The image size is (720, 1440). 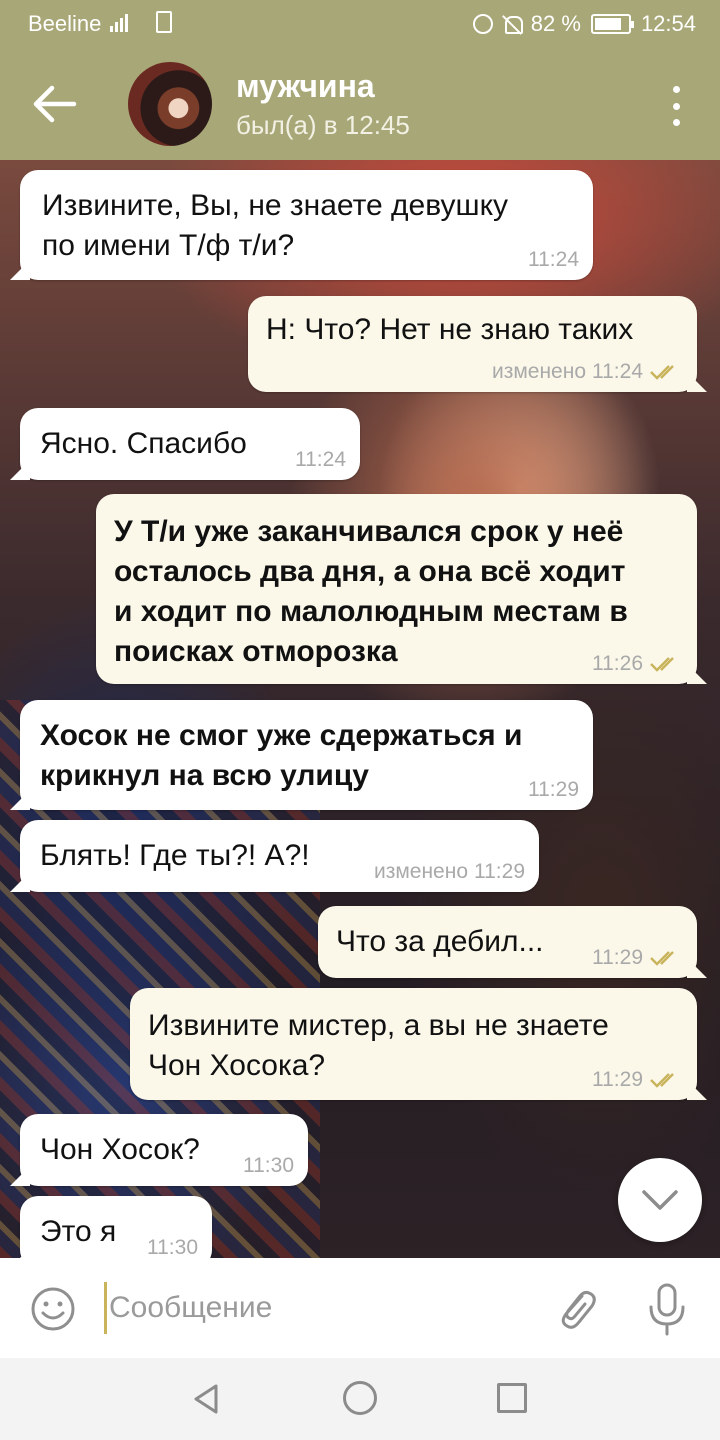 What do you see at coordinates (513, 24) in the screenshot?
I see `mute-icon` at bounding box center [513, 24].